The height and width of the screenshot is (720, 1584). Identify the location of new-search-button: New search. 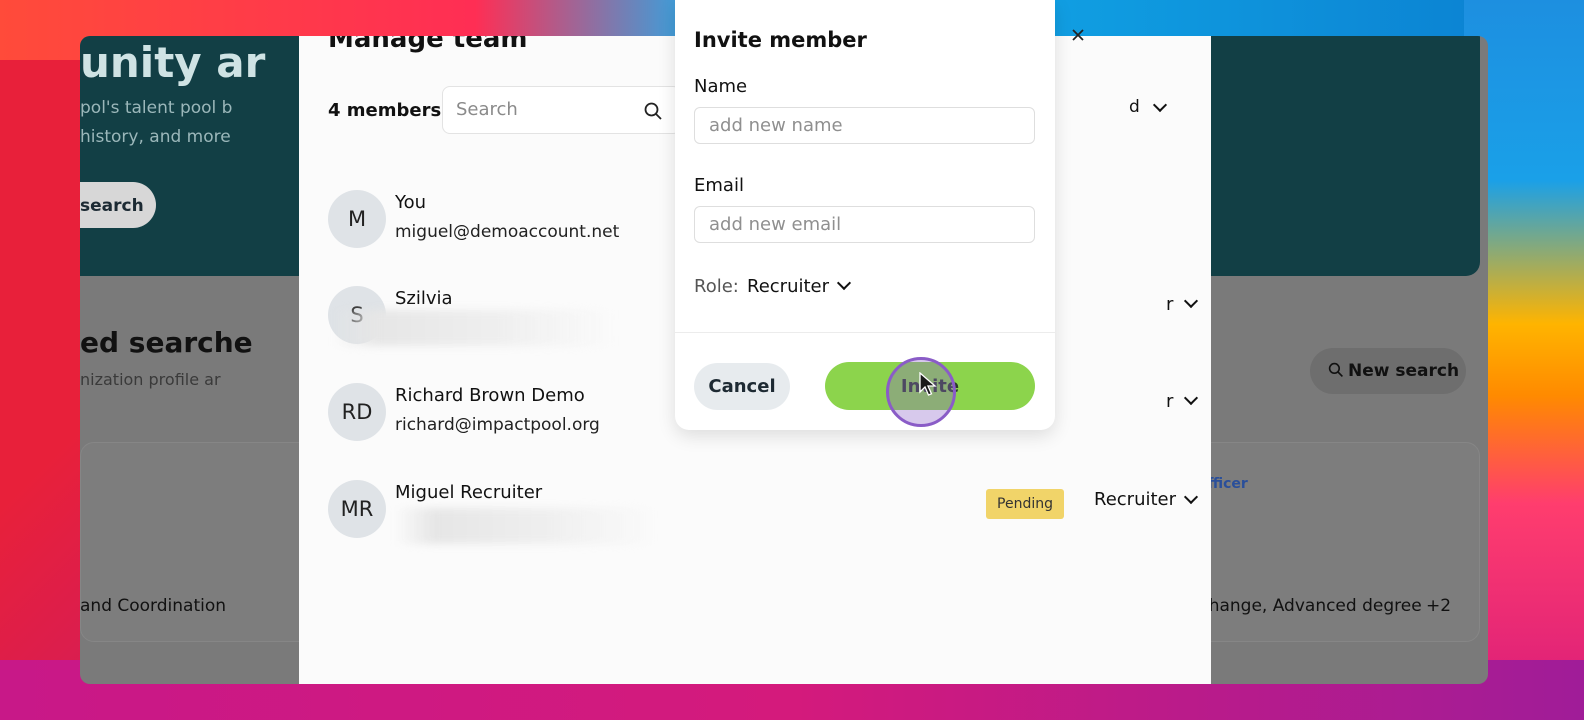
(1388, 371).